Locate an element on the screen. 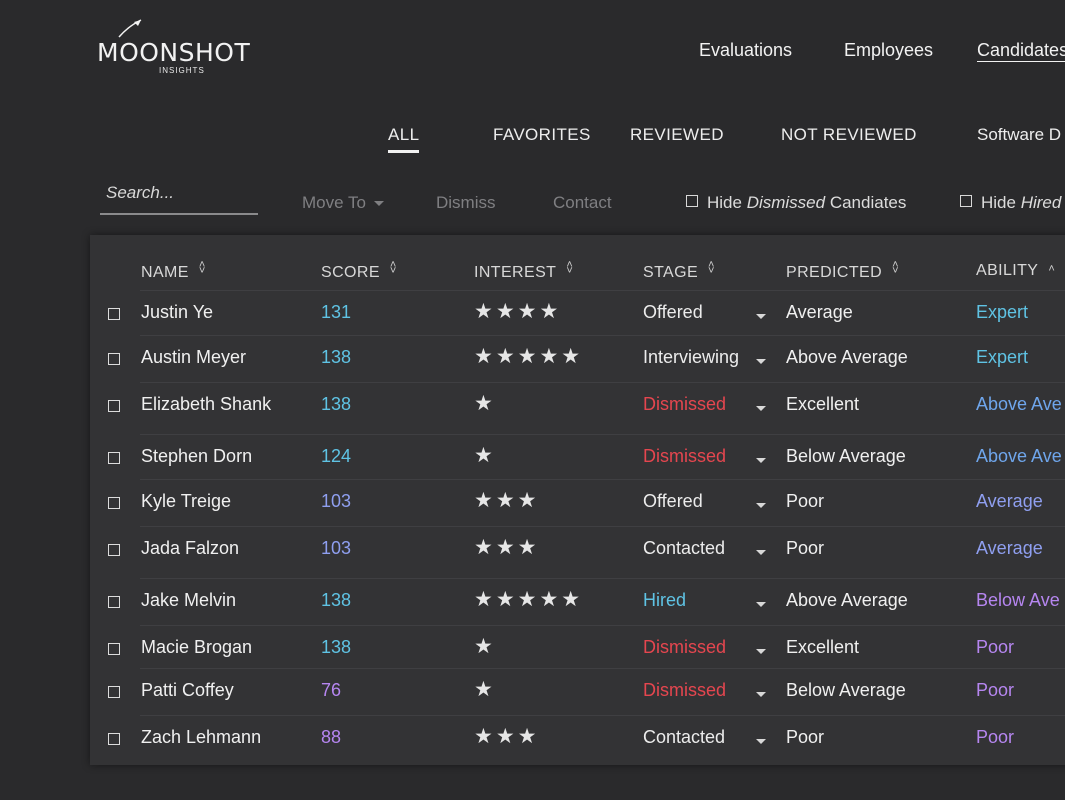 Image resolution: width=1065 pixels, height=800 pixels. tab-favorites: FAVORITES is located at coordinates (542, 135).